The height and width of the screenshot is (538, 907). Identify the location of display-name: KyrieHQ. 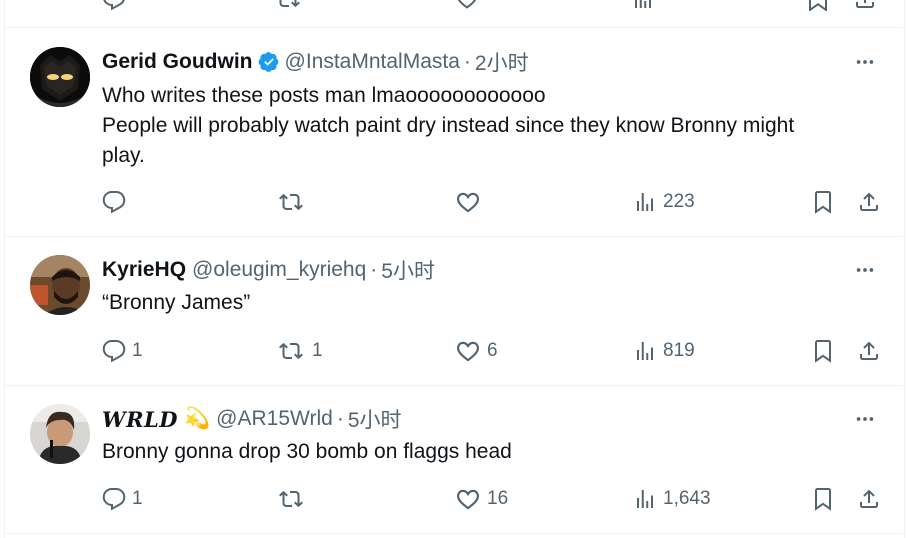
(144, 270).